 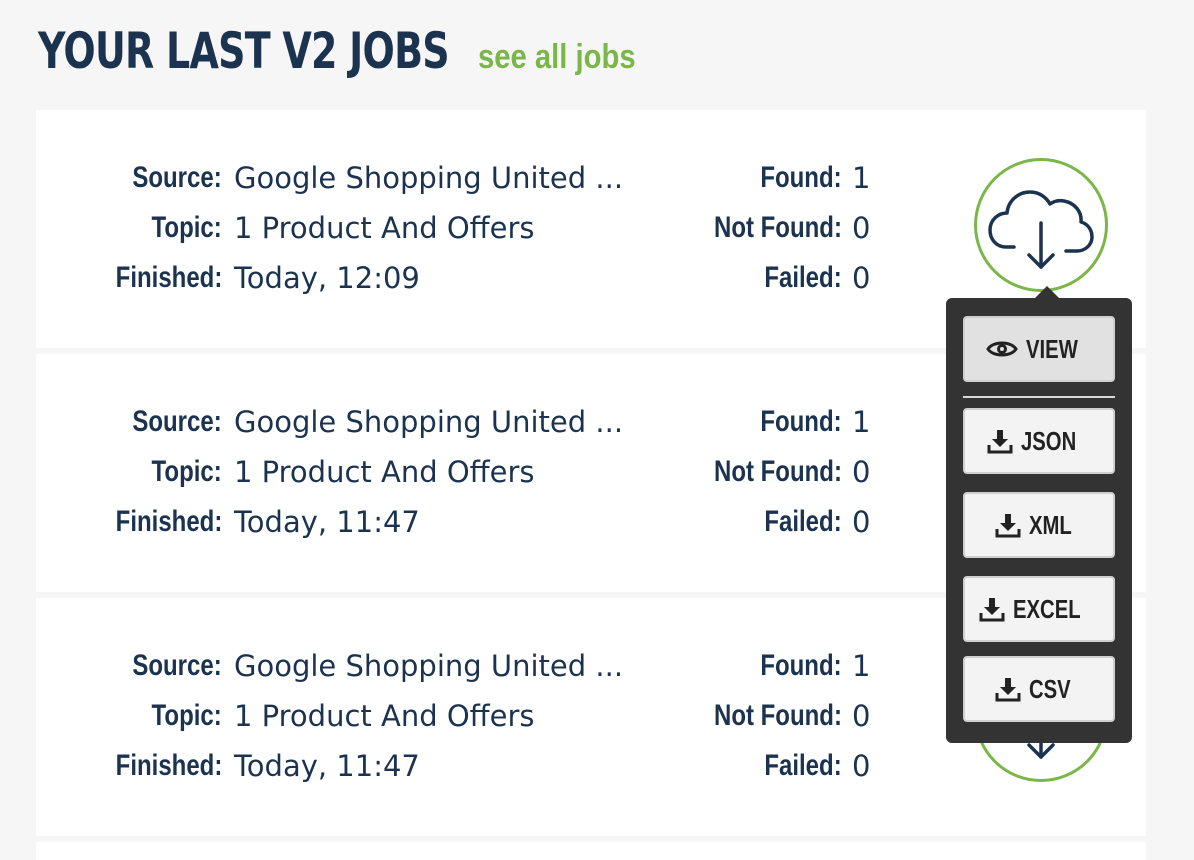 I want to click on download-button, so click(x=1041, y=225).